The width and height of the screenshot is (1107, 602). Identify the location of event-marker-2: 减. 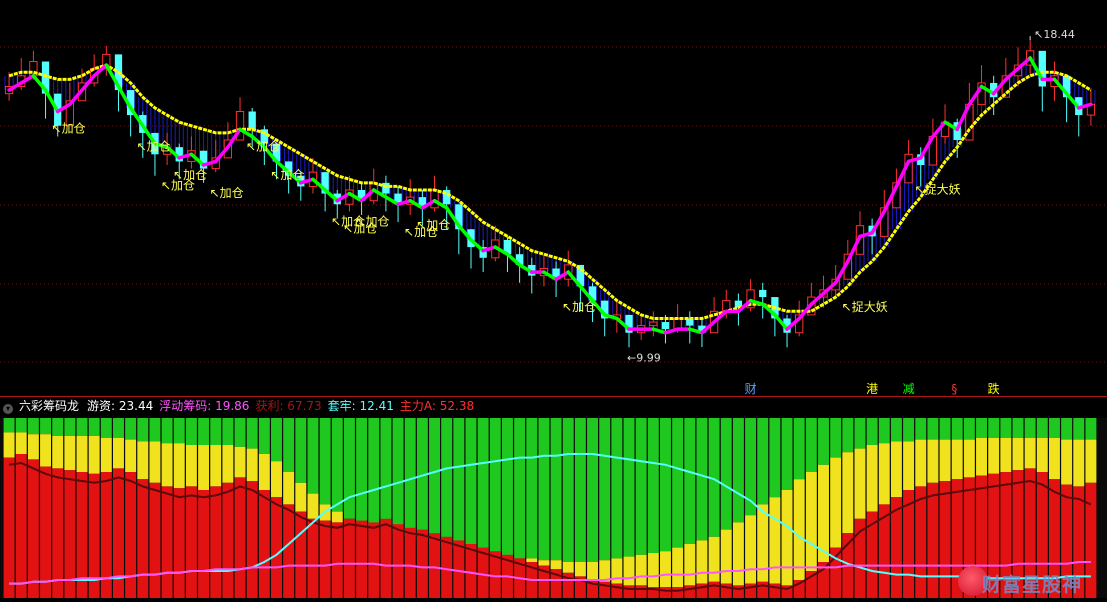
(909, 389).